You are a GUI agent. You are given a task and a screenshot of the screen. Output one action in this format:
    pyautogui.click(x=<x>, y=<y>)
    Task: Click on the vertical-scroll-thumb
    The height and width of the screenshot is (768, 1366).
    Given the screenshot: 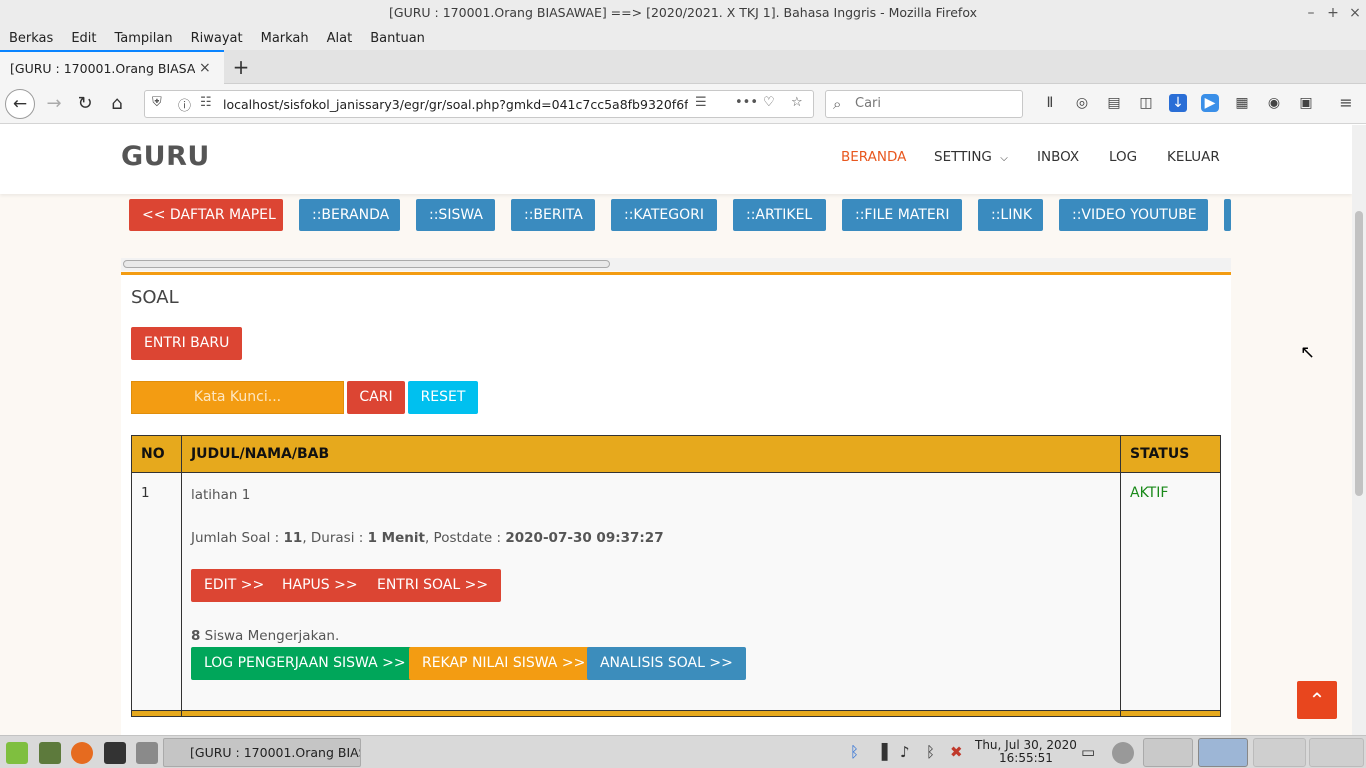 What is the action you would take?
    pyautogui.click(x=1359, y=353)
    